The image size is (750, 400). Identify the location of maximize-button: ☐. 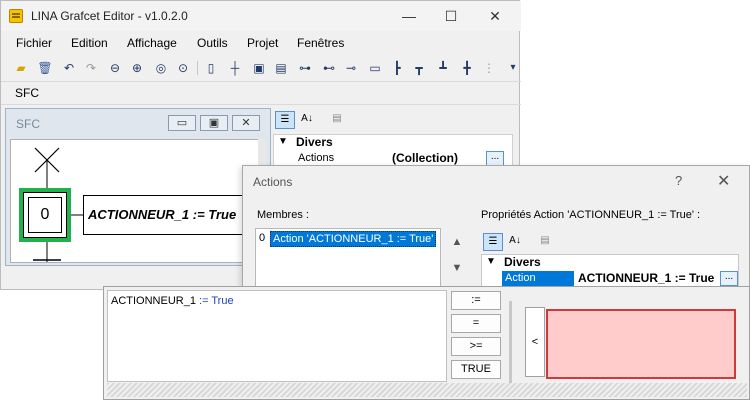
(451, 16).